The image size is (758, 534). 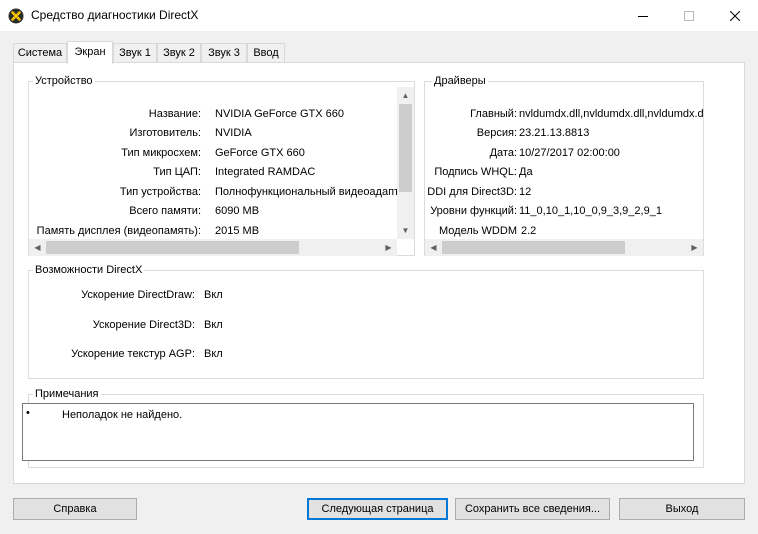 What do you see at coordinates (75, 509) in the screenshot?
I see `help-button: Справка` at bounding box center [75, 509].